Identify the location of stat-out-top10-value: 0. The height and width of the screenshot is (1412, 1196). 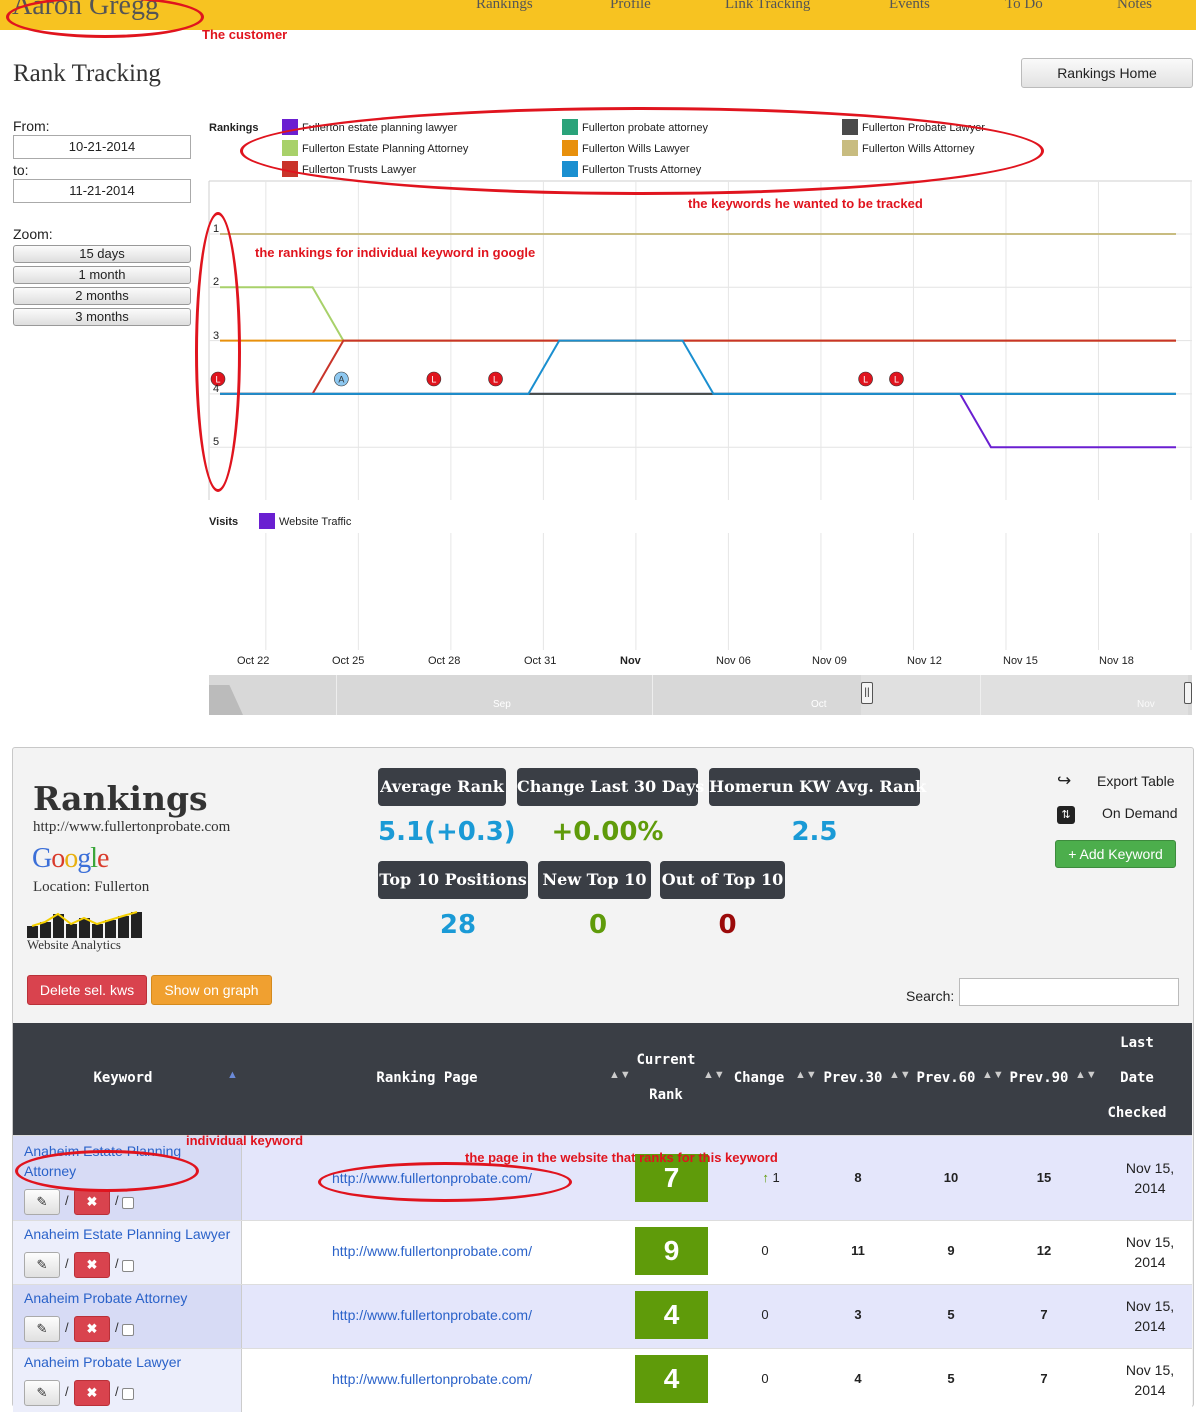
(727, 925).